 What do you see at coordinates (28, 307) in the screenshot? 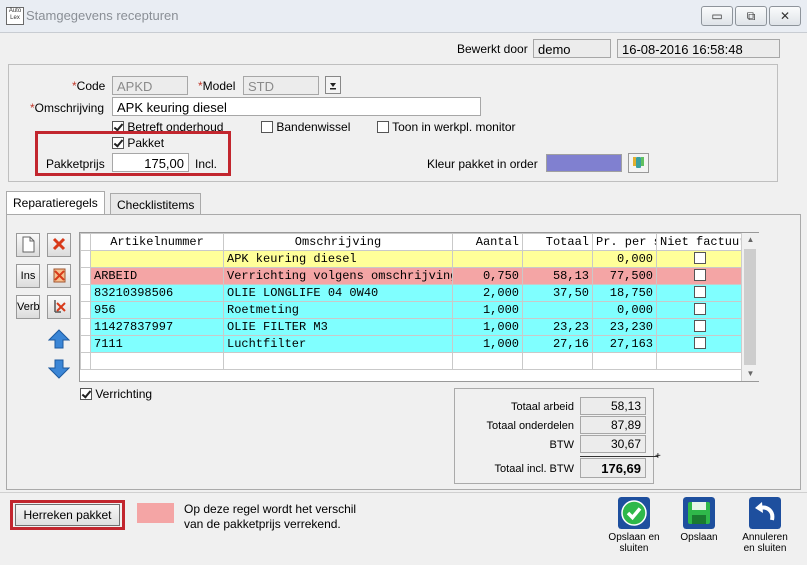
I see `verb-button: Verb` at bounding box center [28, 307].